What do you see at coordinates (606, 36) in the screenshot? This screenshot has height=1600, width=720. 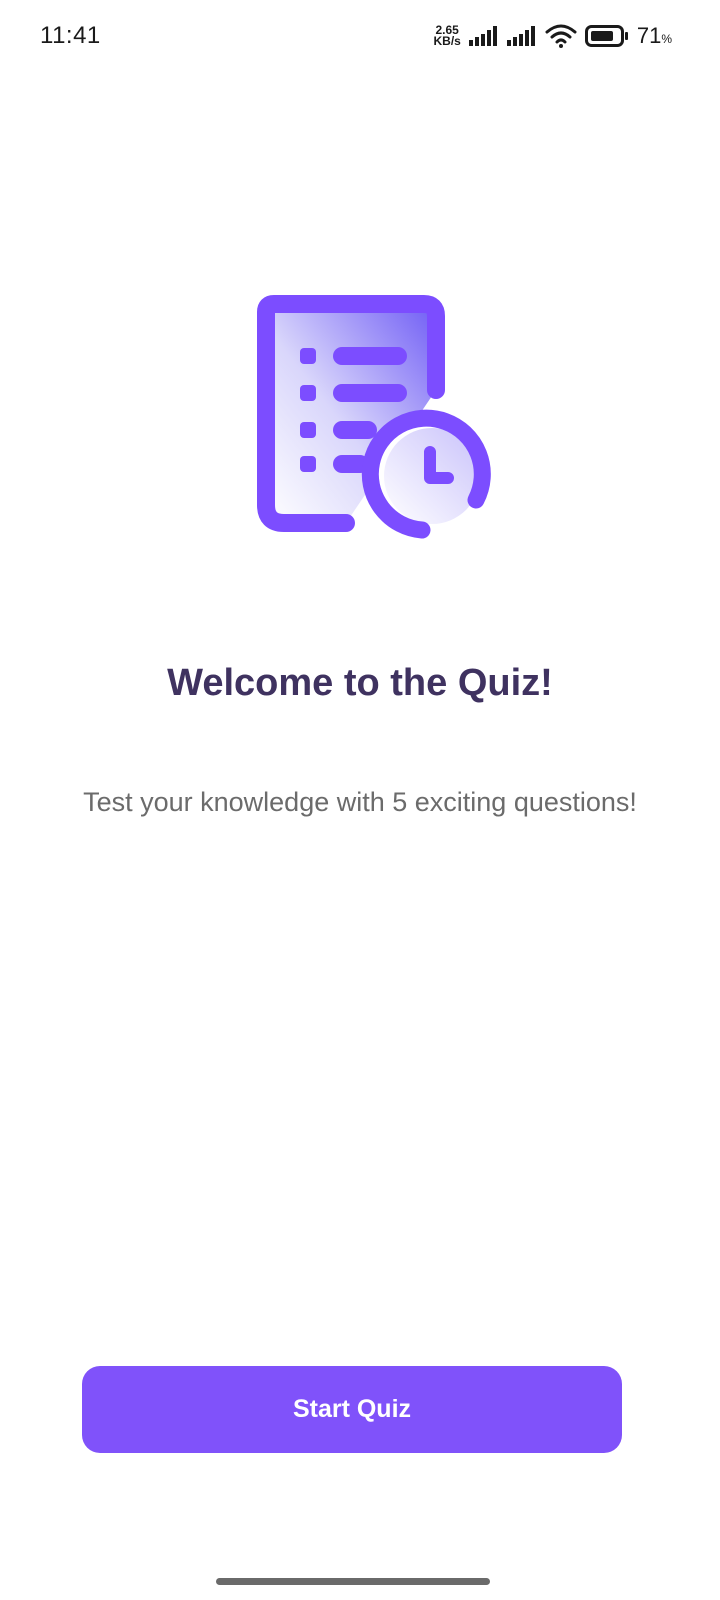 I see `battery-icon` at bounding box center [606, 36].